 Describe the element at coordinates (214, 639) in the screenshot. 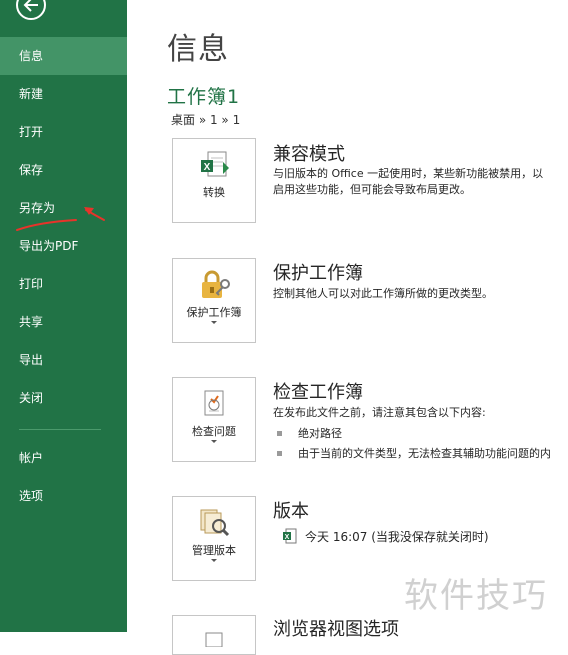

I see `browser-view-icon` at that location.